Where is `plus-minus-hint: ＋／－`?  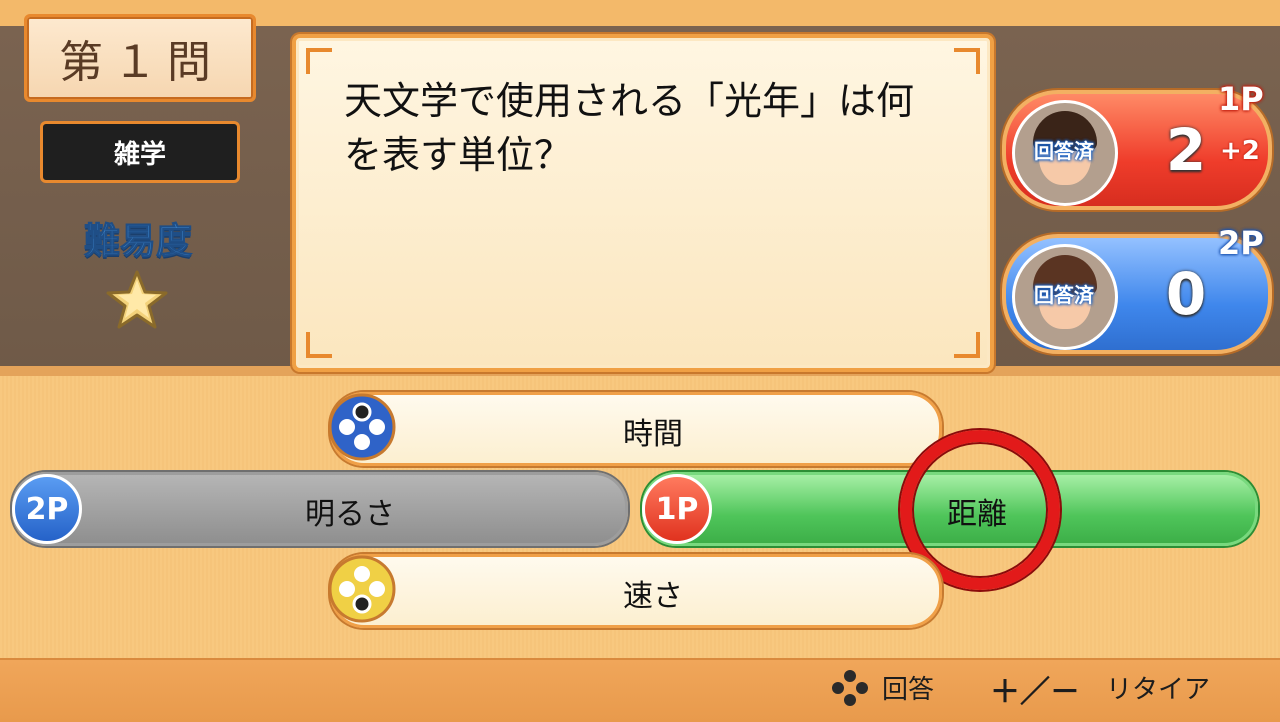 plus-minus-hint: ＋／－ is located at coordinates (1035, 692).